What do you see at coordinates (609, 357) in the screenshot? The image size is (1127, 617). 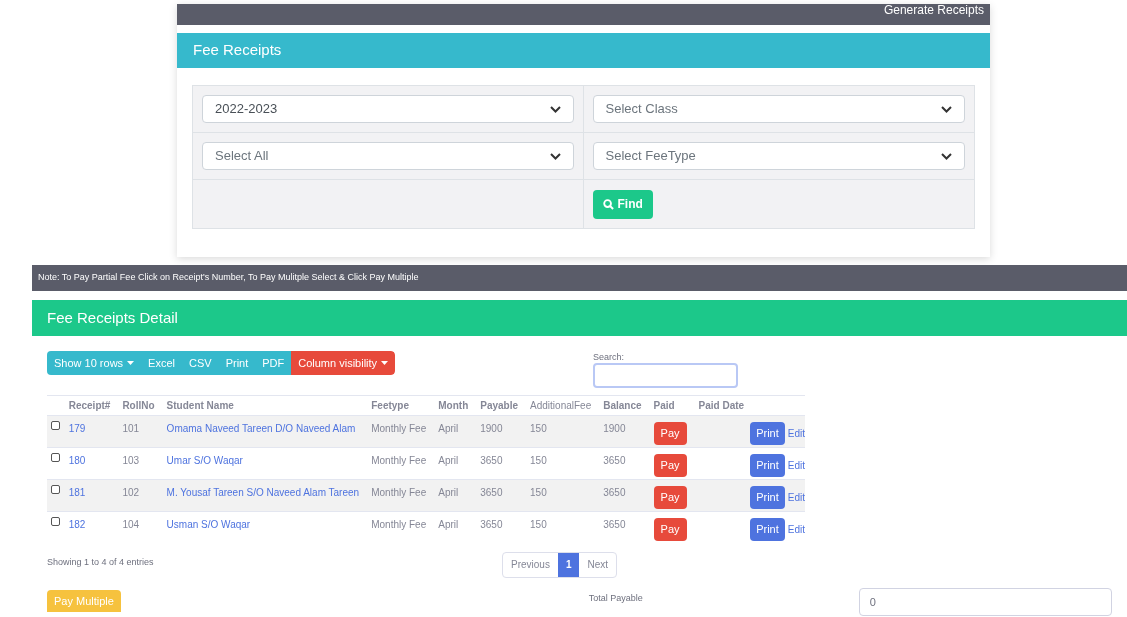 I see `search-label: Search:` at bounding box center [609, 357].